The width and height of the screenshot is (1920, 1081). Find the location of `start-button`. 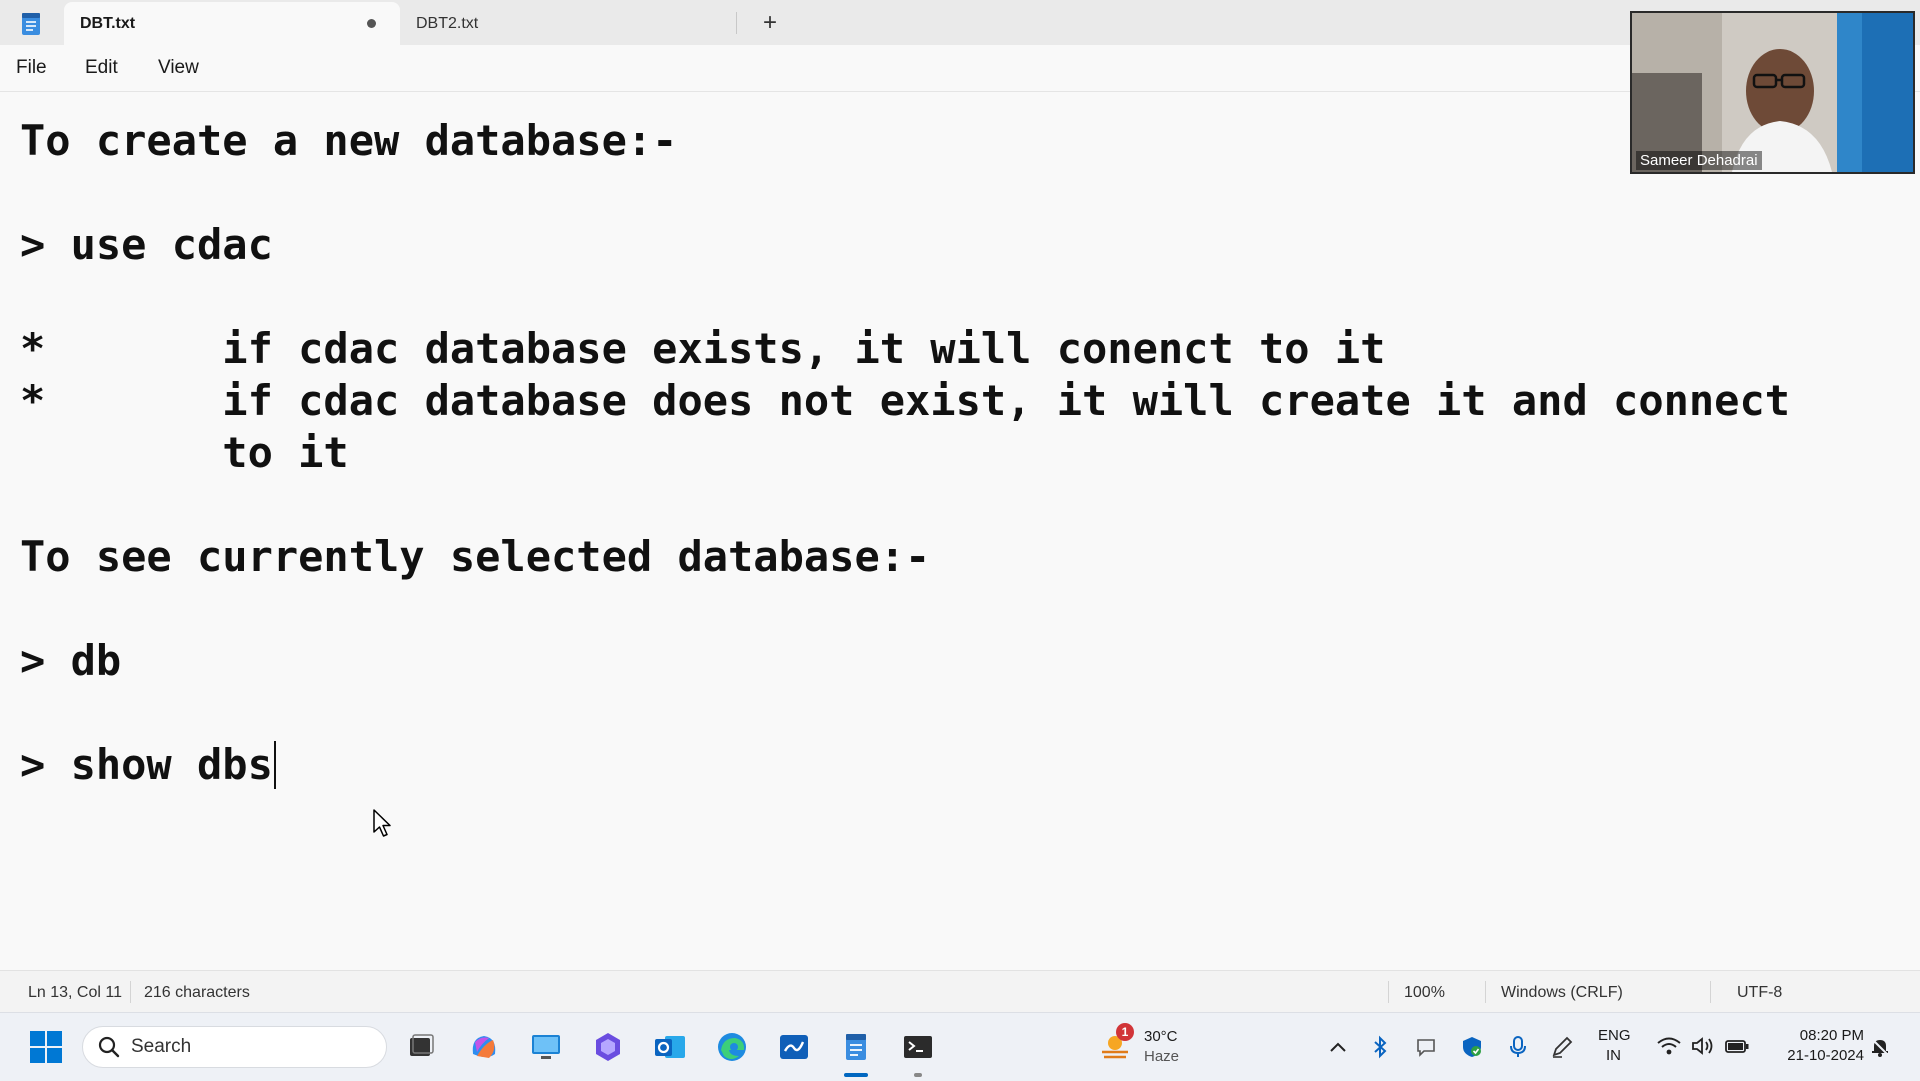

start-button is located at coordinates (46, 1047).